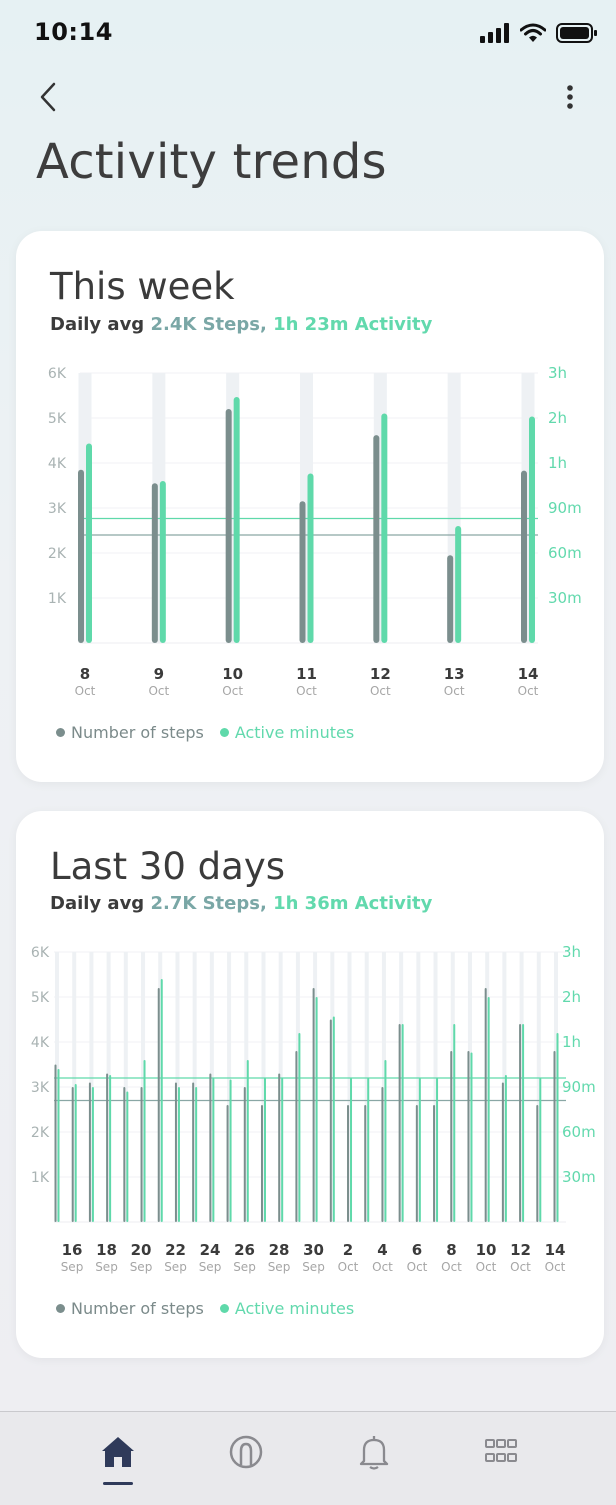 This screenshot has height=1505, width=616. Describe the element at coordinates (40, 953) in the screenshot. I see `left-tick-label: 6K` at that location.